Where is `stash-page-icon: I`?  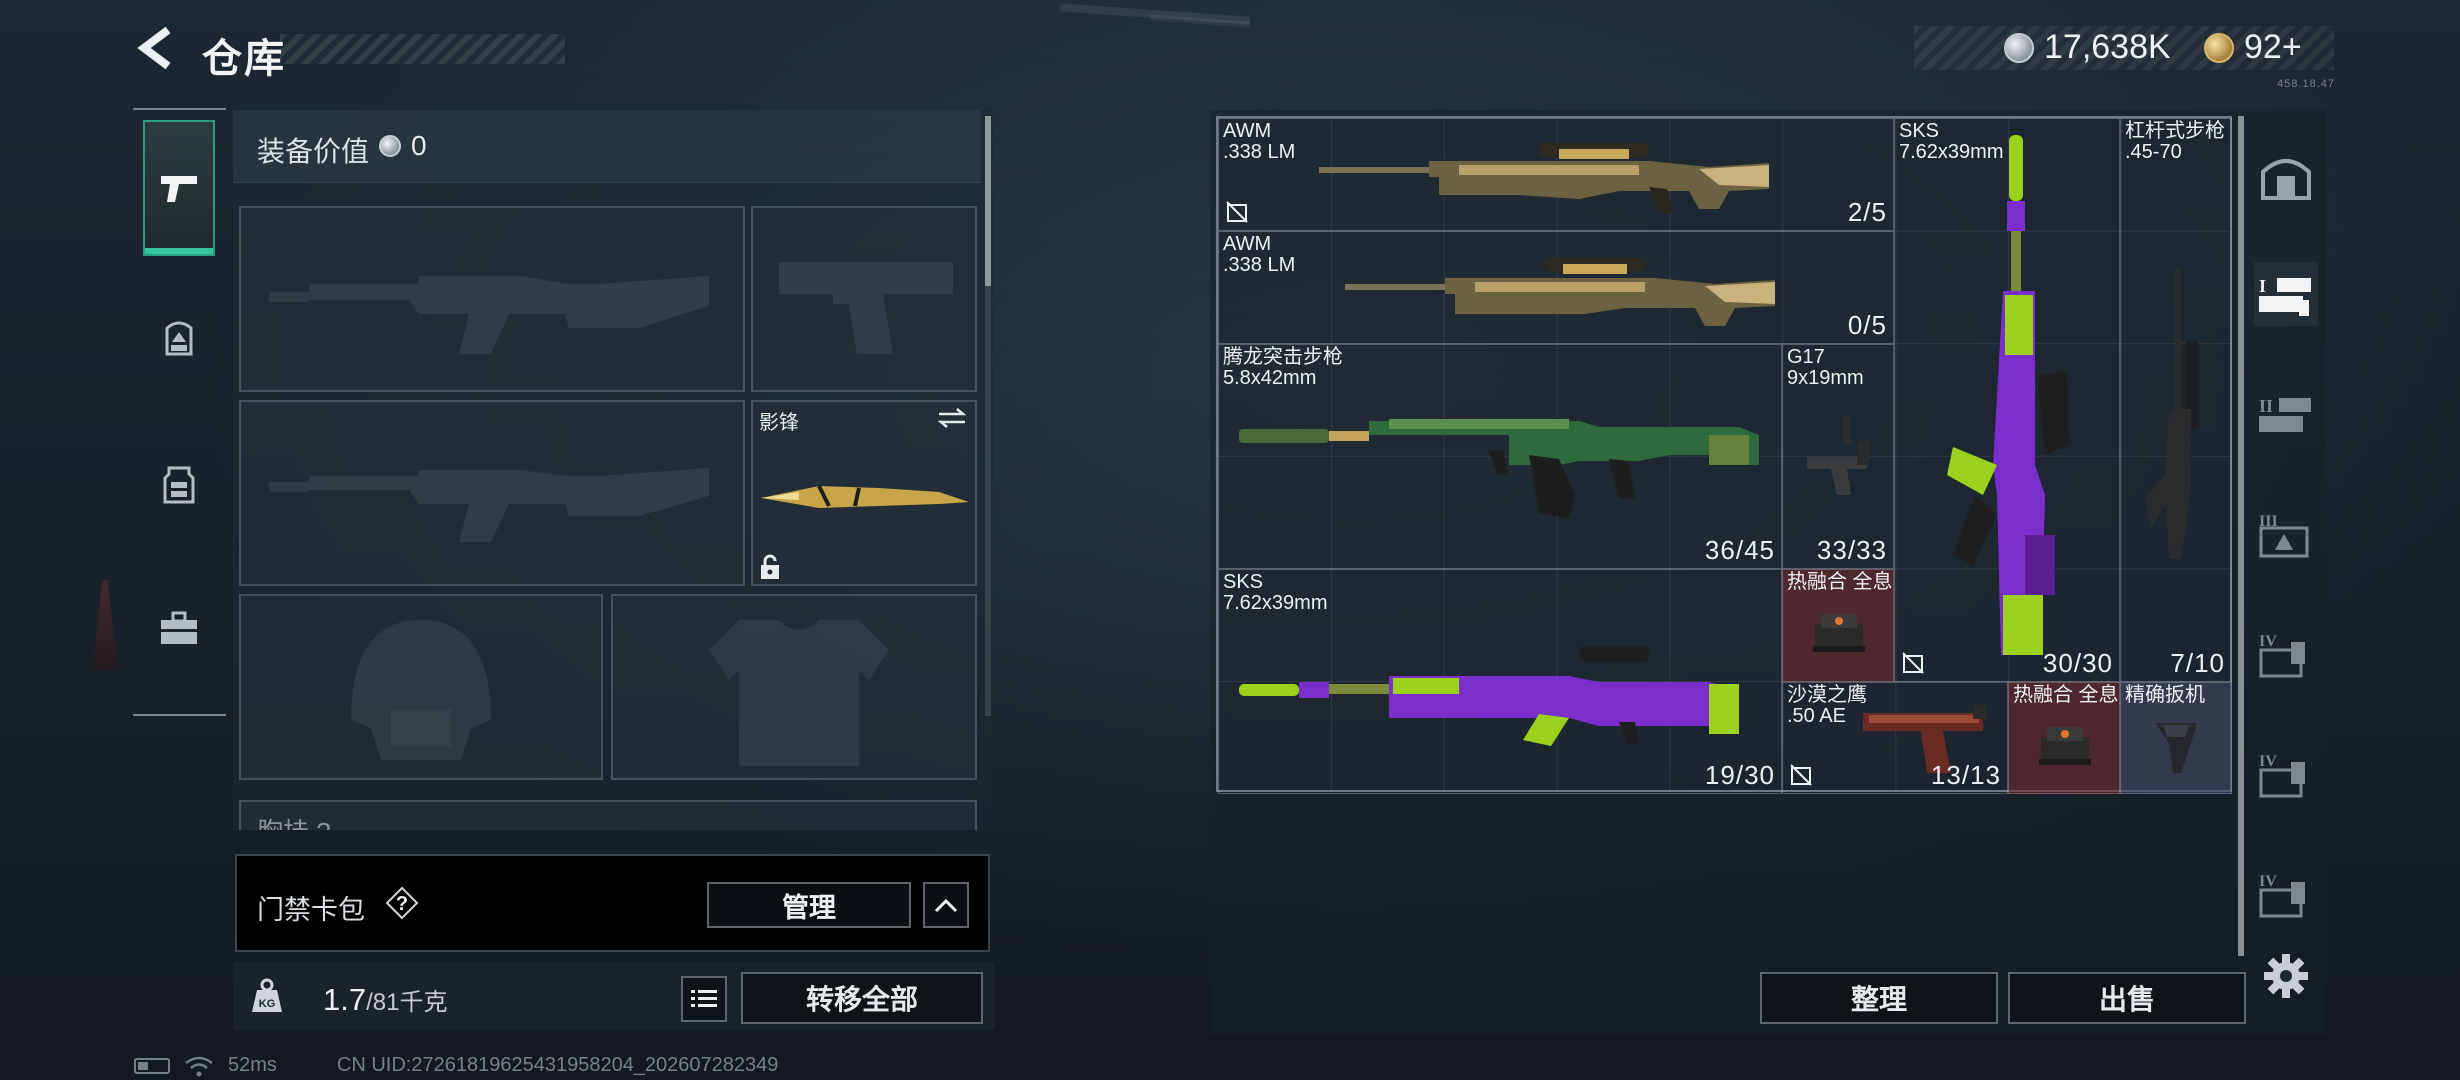
stash-page-icon: I is located at coordinates (2285, 296).